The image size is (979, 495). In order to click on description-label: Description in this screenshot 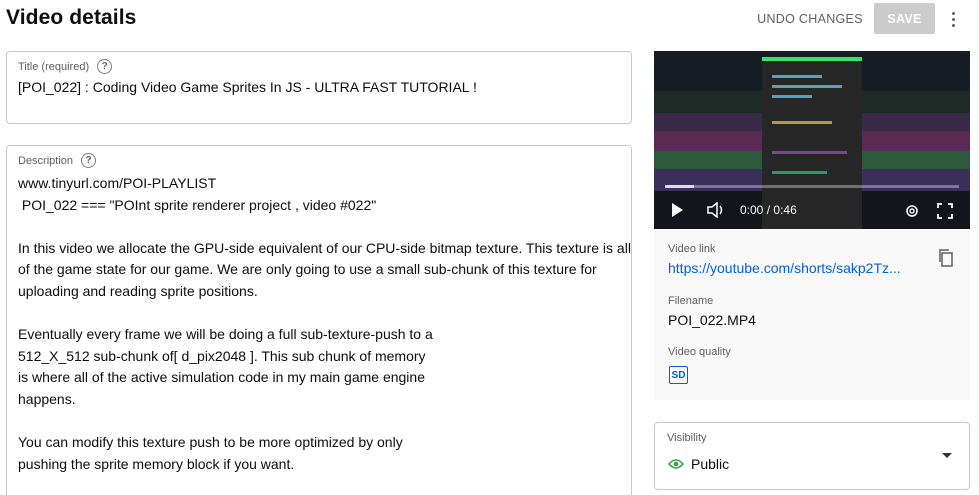, I will do `click(46, 160)`.